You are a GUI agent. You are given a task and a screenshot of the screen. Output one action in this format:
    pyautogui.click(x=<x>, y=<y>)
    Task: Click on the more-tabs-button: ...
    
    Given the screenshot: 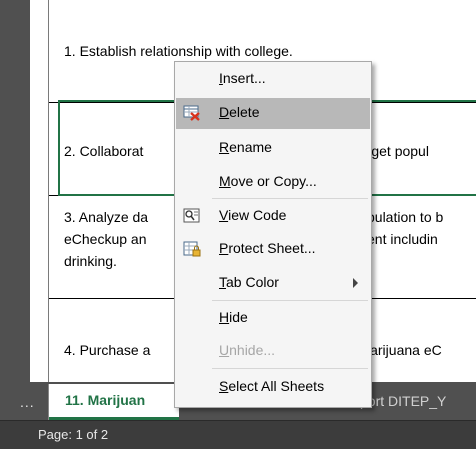 What is the action you would take?
    pyautogui.click(x=27, y=402)
    